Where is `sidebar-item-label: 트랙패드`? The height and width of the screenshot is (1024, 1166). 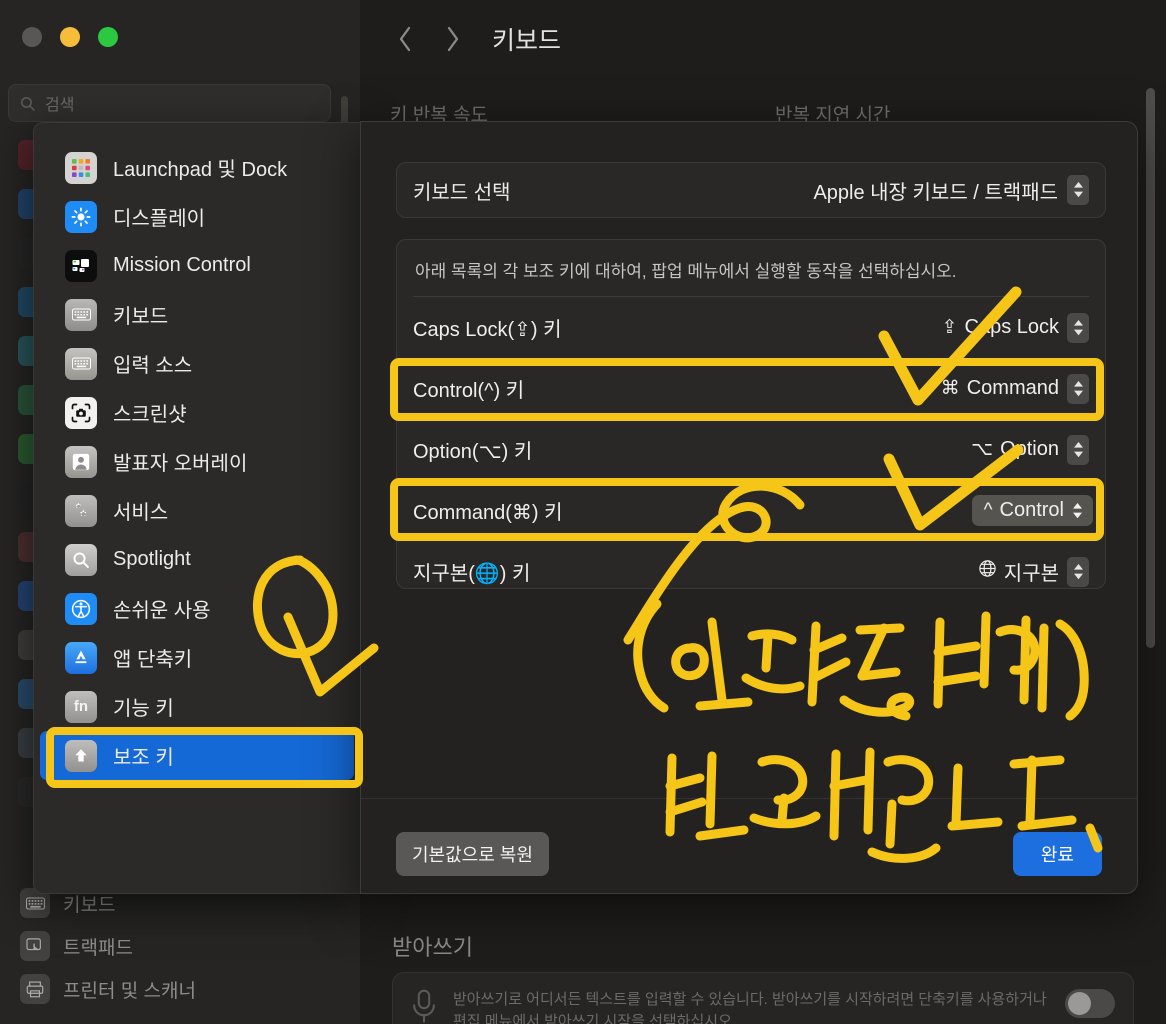 sidebar-item-label: 트랙패드 is located at coordinates (98, 948).